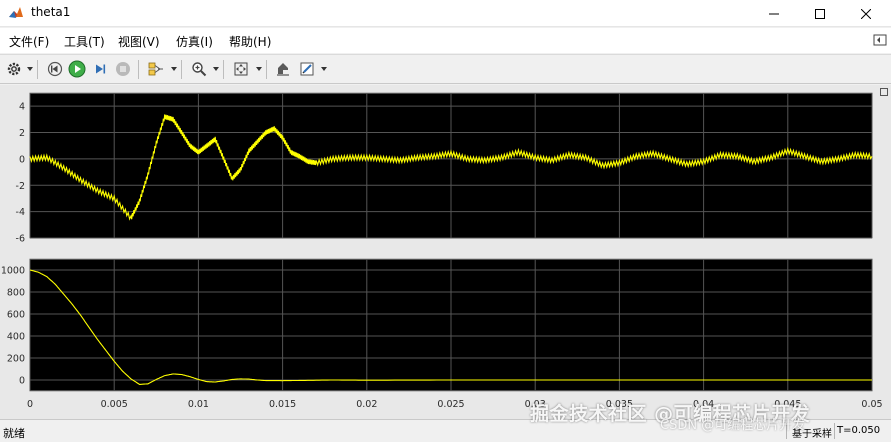  Describe the element at coordinates (871, 404) in the screenshot. I see `x-tick-label: 0.05` at that location.